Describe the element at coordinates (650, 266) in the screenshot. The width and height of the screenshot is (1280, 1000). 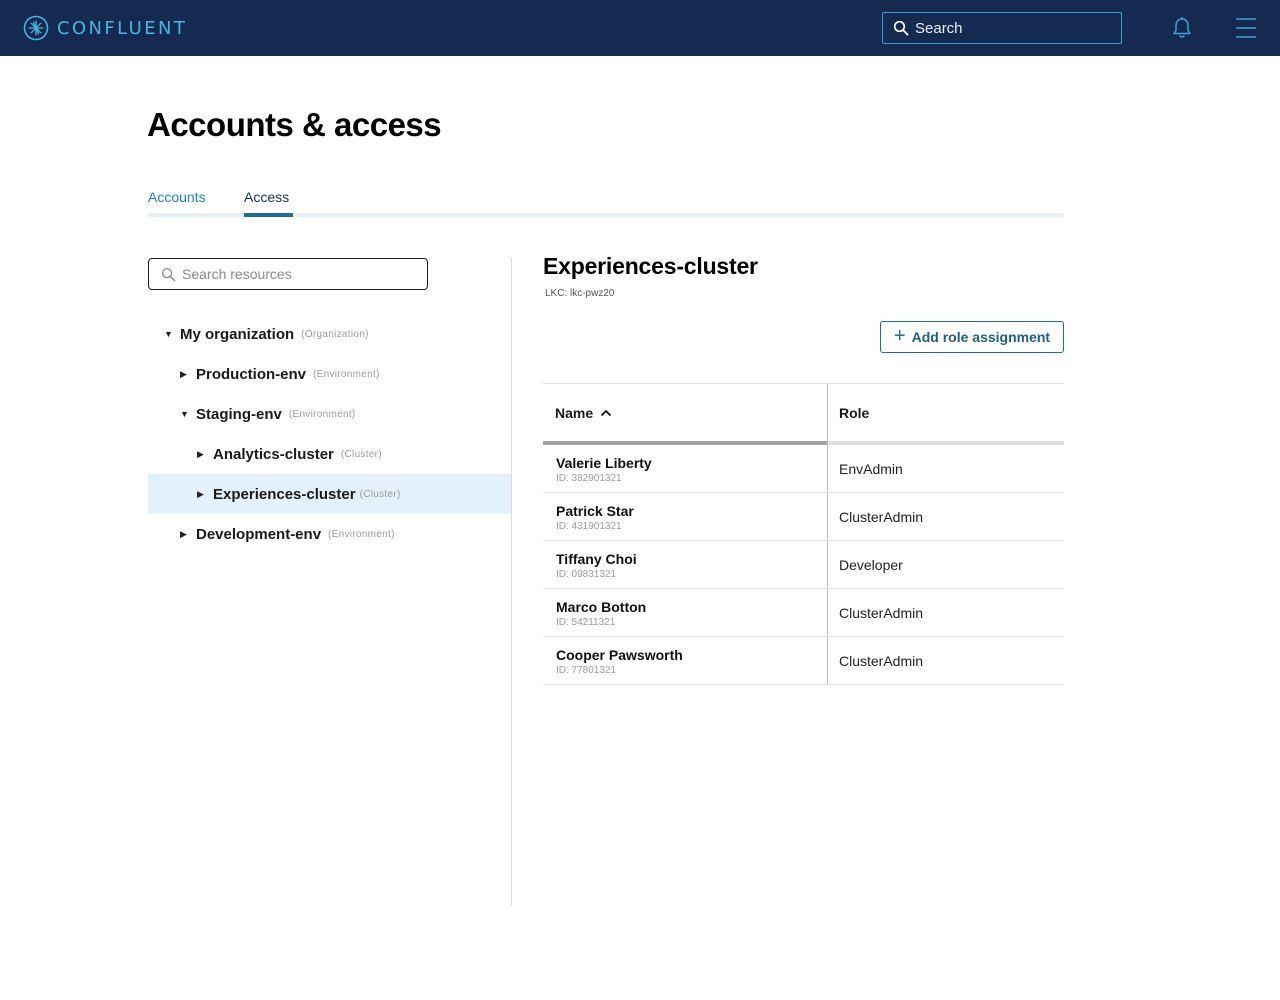
I see `resource-title: Experiences-cluster` at that location.